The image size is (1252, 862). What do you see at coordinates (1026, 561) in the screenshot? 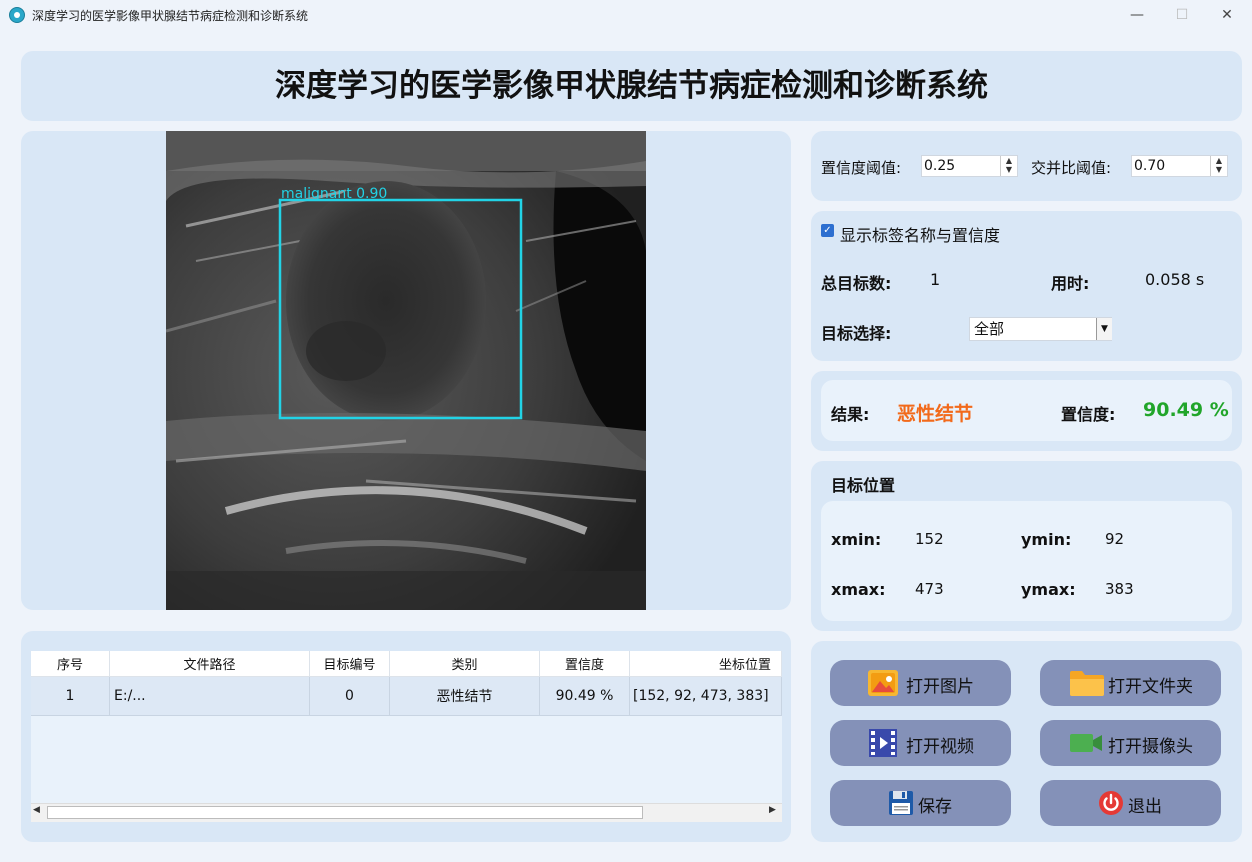
I see `target-position-card` at bounding box center [1026, 561].